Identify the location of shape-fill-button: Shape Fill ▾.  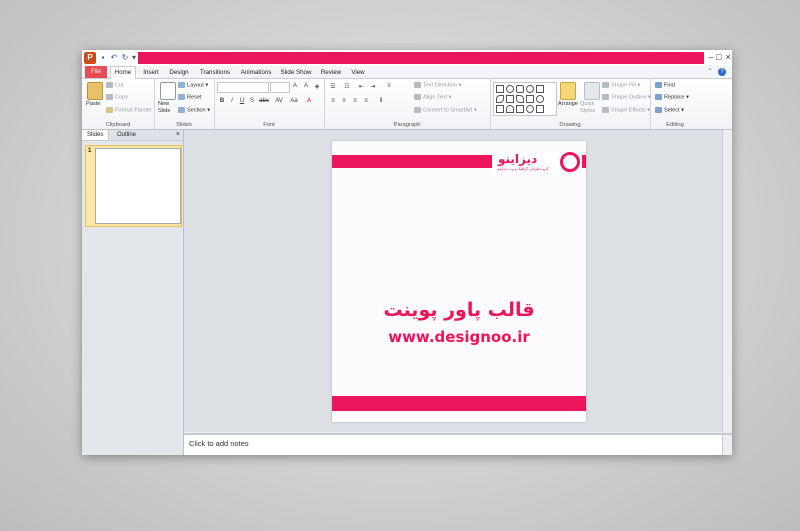
(621, 85).